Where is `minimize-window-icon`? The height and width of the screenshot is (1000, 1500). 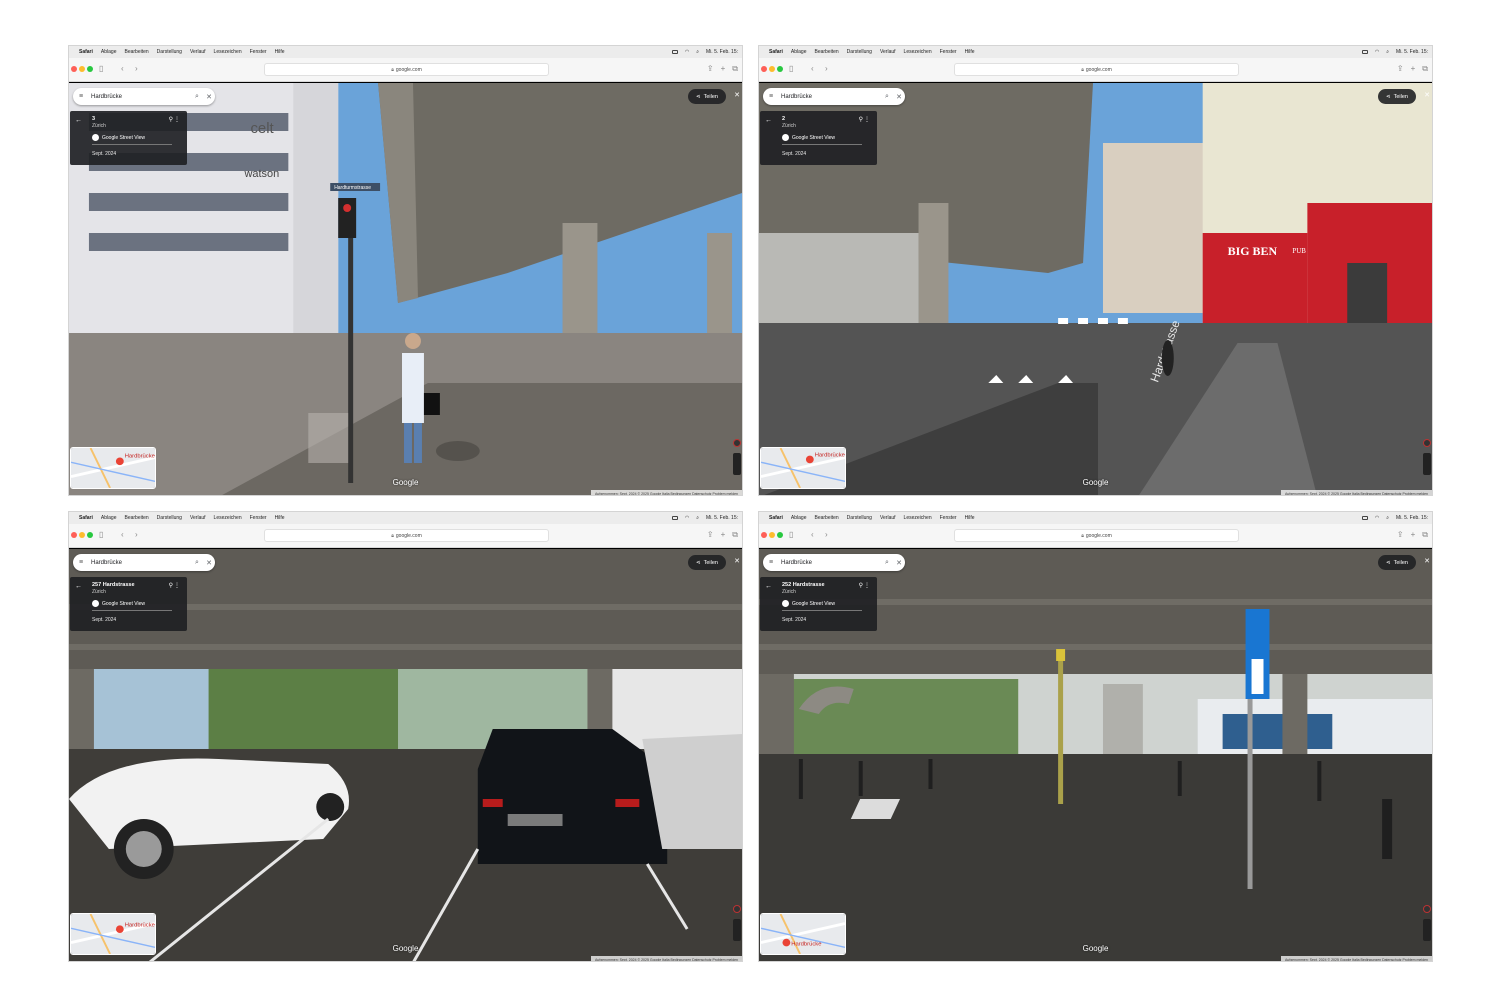 minimize-window-icon is located at coordinates (772, 535).